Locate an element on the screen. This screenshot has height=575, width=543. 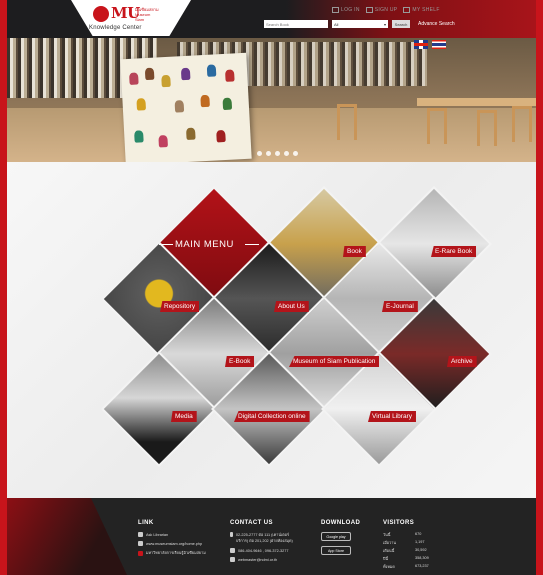
menu-label-e-journal: E-Journal is located at coordinates (400, 306).